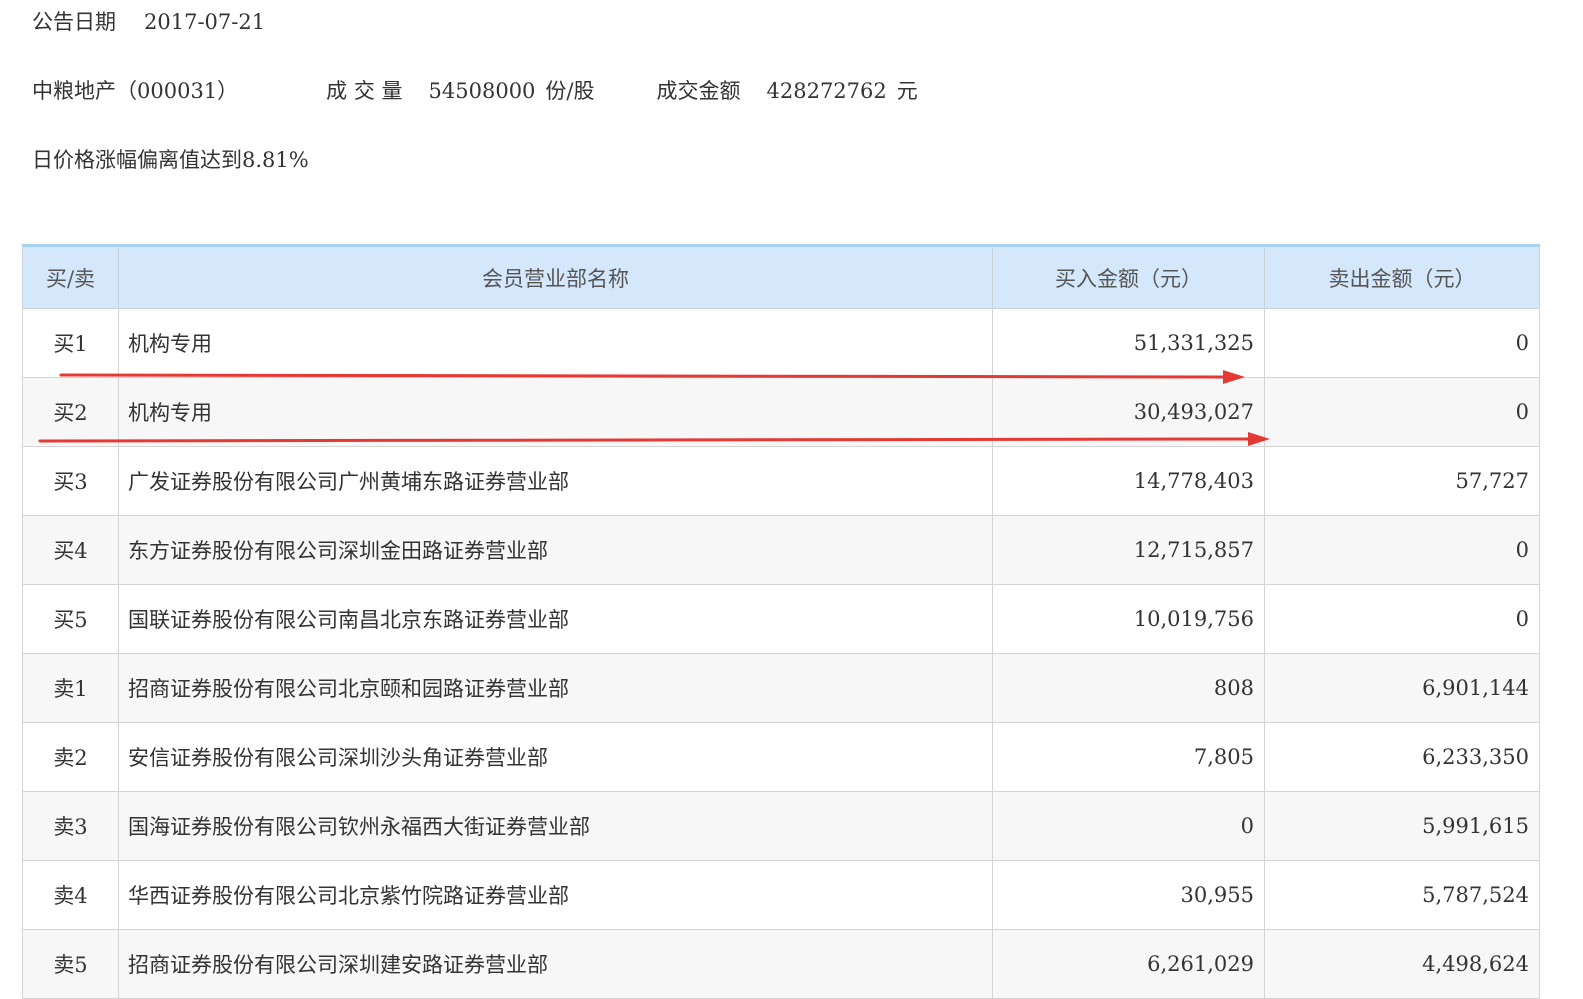 This screenshot has width=1583, height=999. What do you see at coordinates (70, 757) in the screenshot?
I see `cell-side: 卖2` at bounding box center [70, 757].